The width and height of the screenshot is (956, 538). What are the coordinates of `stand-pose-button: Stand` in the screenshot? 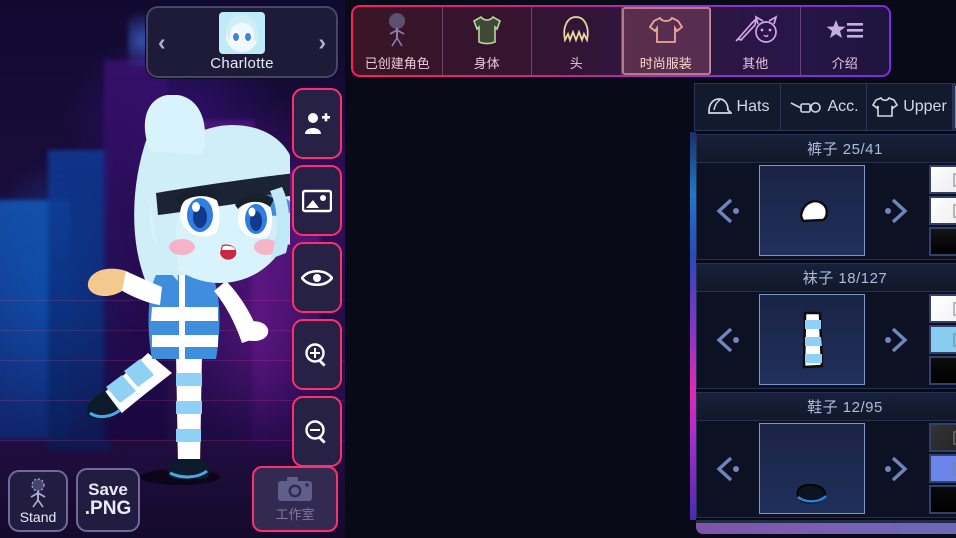 It's located at (38, 501).